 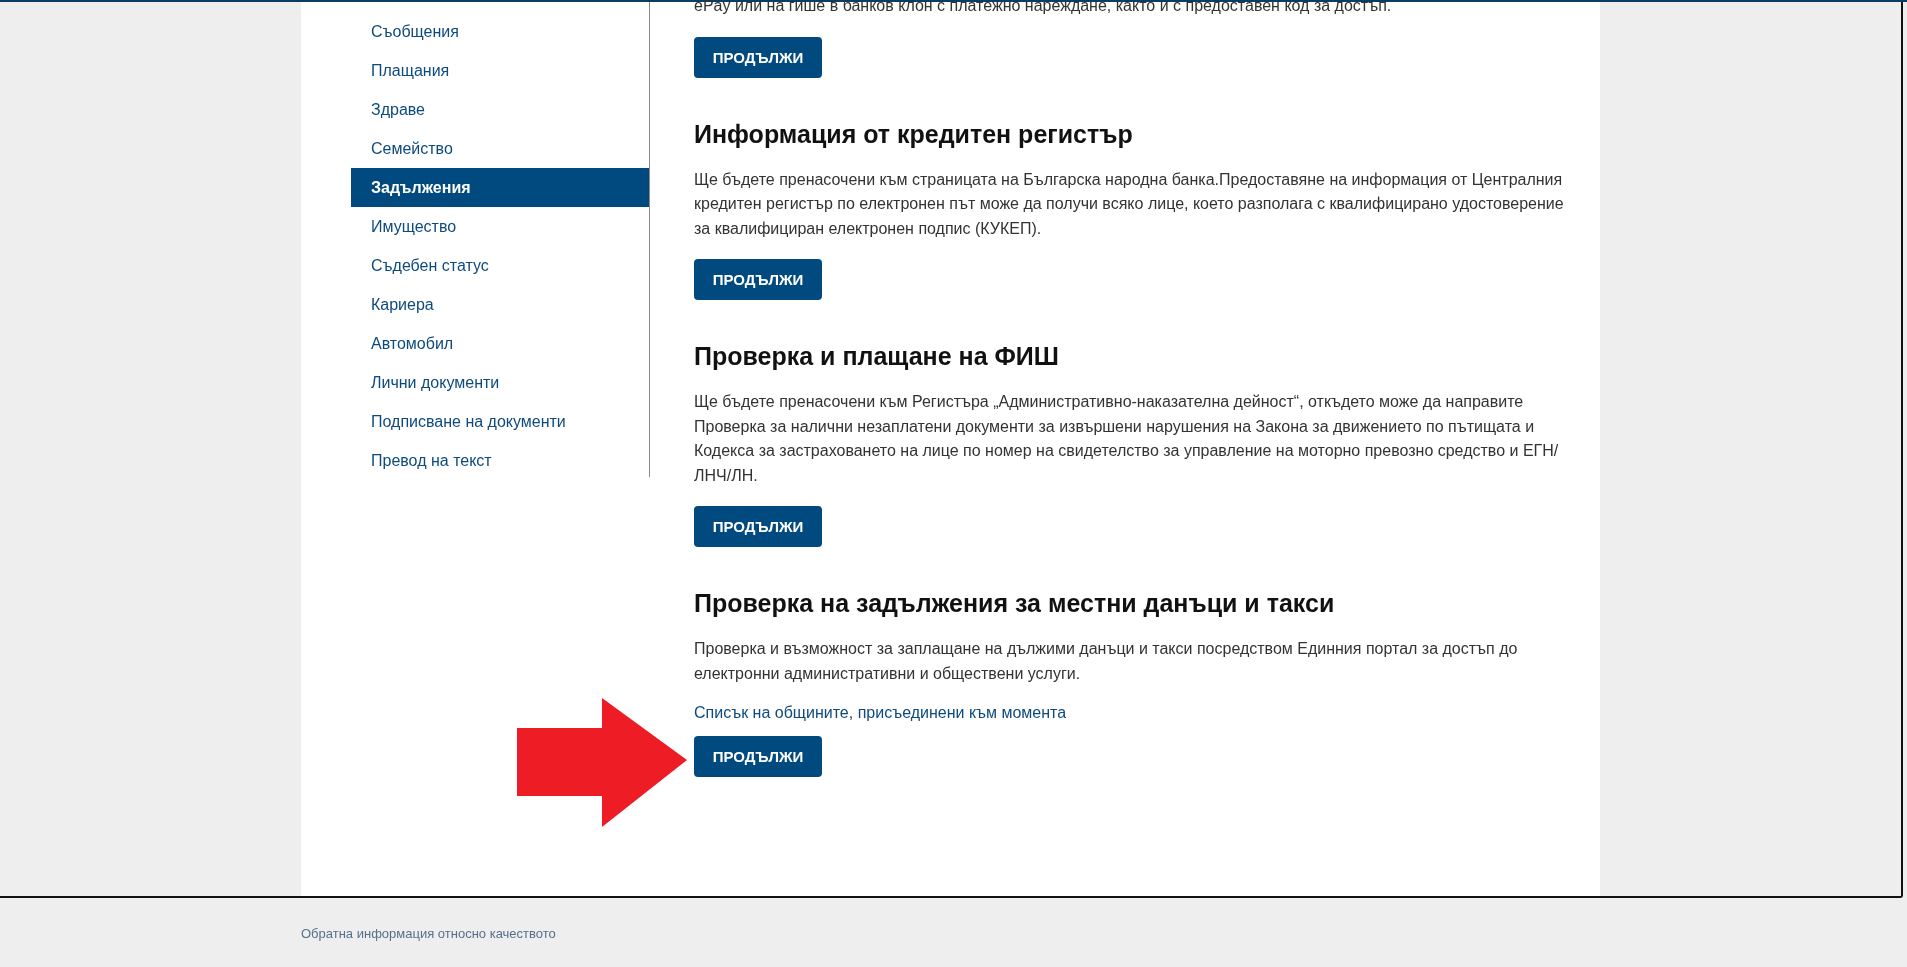 What do you see at coordinates (1106, 661) in the screenshot?
I see `section-text: Проверка и възможност за заплащане на дължими данъци и такси посредством Единния портал за достъп до електронни административни и обществени услуги.` at bounding box center [1106, 661].